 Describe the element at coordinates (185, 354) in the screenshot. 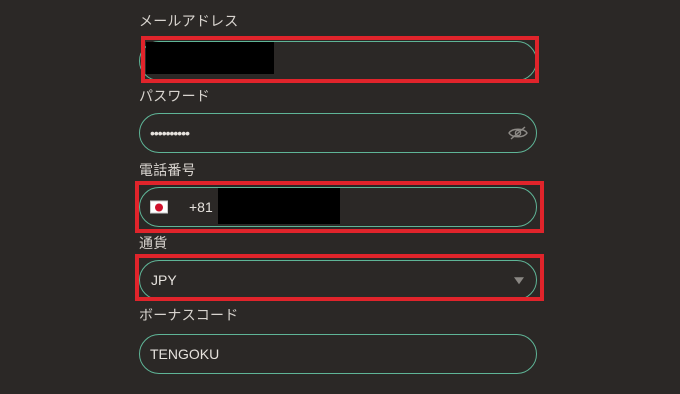

I see `bonus-code-value: TENGOKU` at that location.